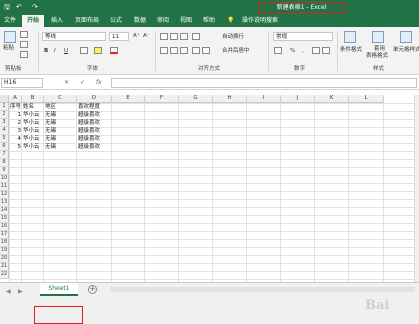 The width and height of the screenshot is (419, 324). Describe the element at coordinates (184, 50) in the screenshot. I see `align-right-icon` at that location.